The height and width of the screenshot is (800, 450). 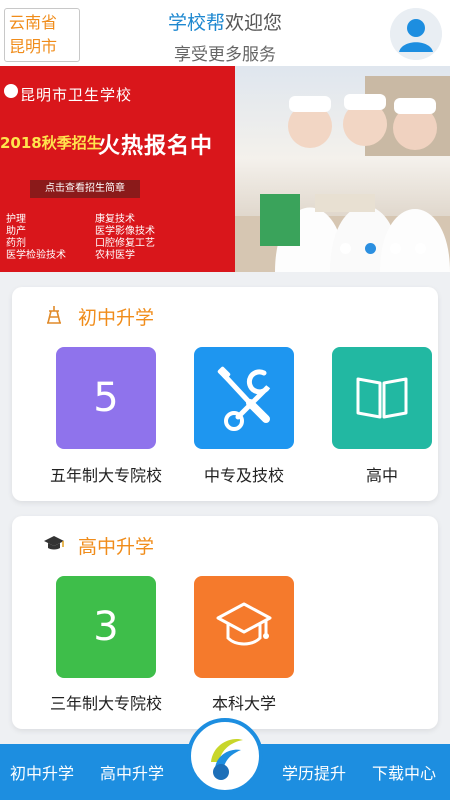 What do you see at coordinates (16, 243) in the screenshot?
I see `major-item: 药剂` at bounding box center [16, 243].